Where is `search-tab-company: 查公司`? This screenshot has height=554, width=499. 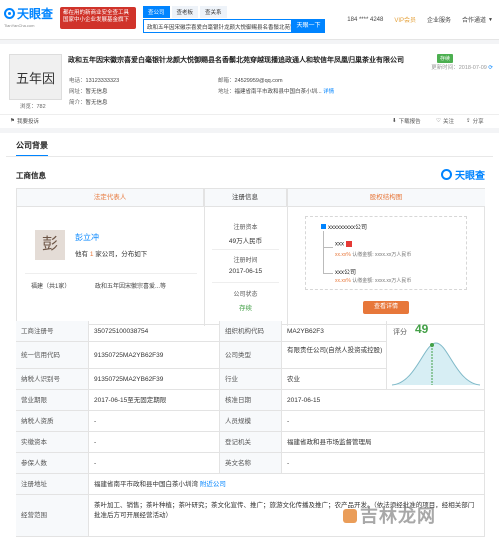
search-tab-company: 查公司 is located at coordinates (156, 12).